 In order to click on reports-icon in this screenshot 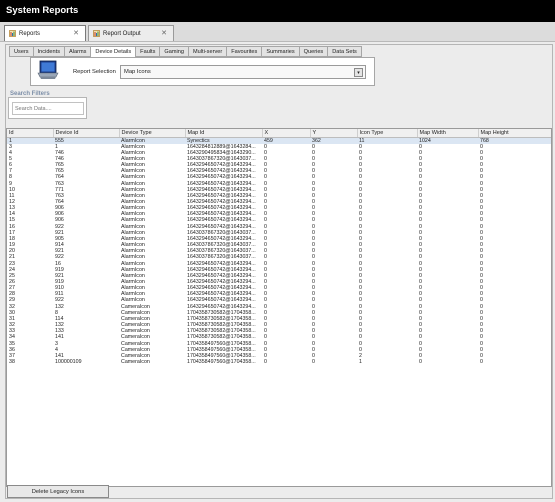, I will do `click(12, 33)`.